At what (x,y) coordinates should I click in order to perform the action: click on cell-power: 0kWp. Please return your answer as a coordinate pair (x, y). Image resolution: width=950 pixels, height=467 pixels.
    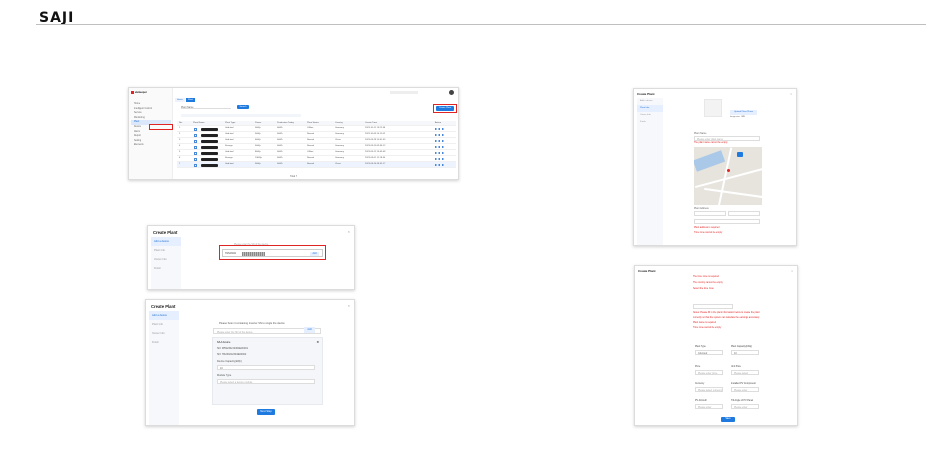
    Looking at the image, I should click on (258, 128).